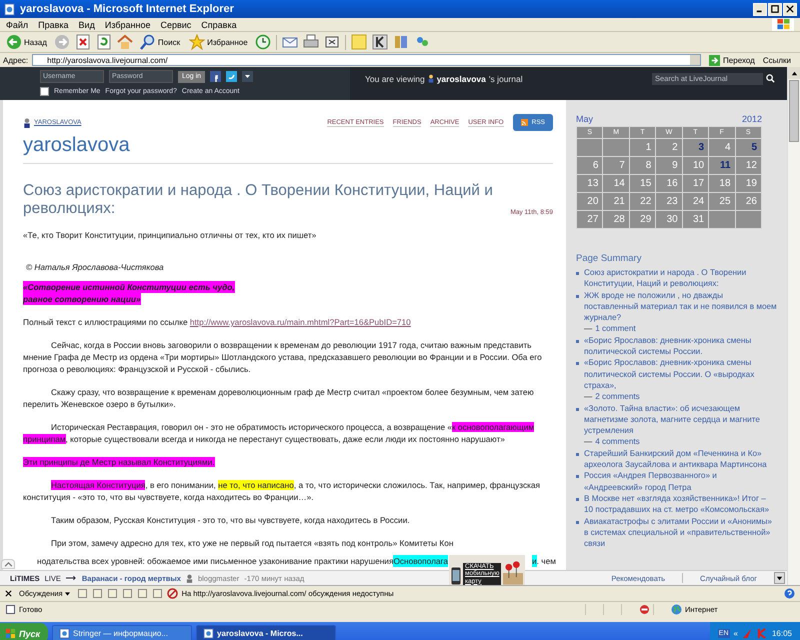  I want to click on calendar-day: 26, so click(751, 201).